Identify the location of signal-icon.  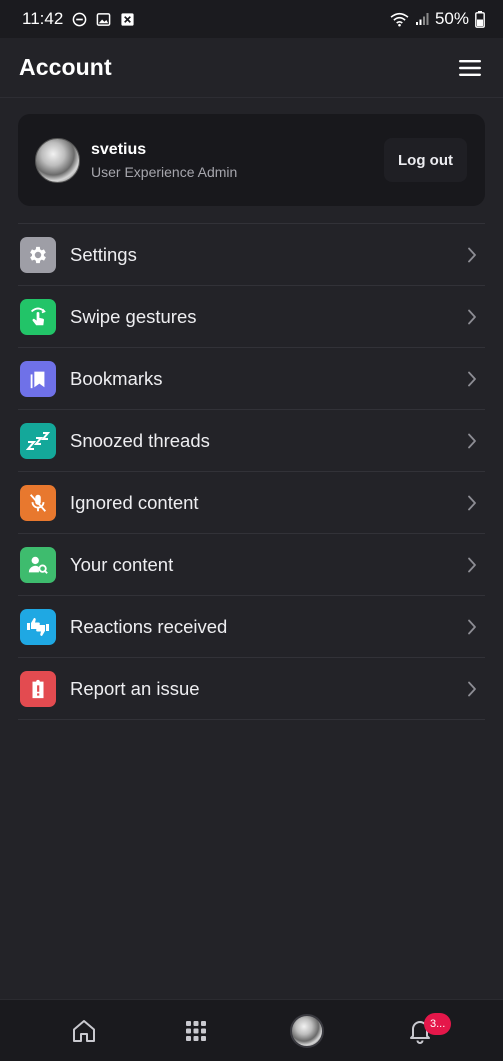
(422, 19).